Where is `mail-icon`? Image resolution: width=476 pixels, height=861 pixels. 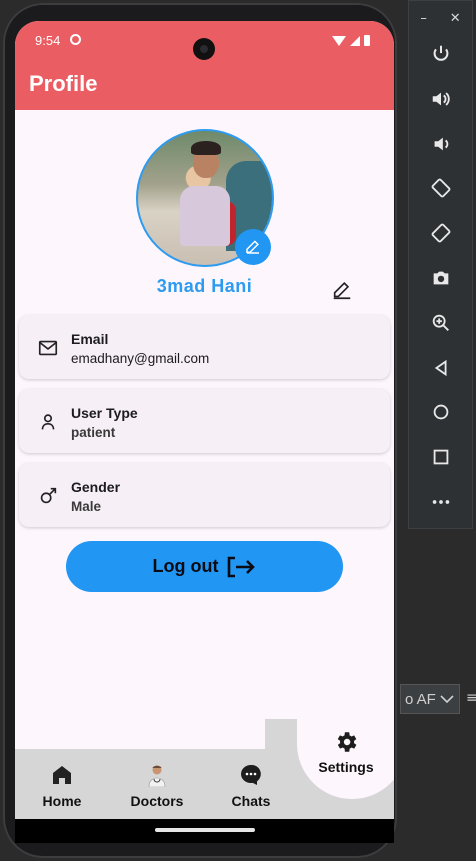
mail-icon is located at coordinates (48, 348).